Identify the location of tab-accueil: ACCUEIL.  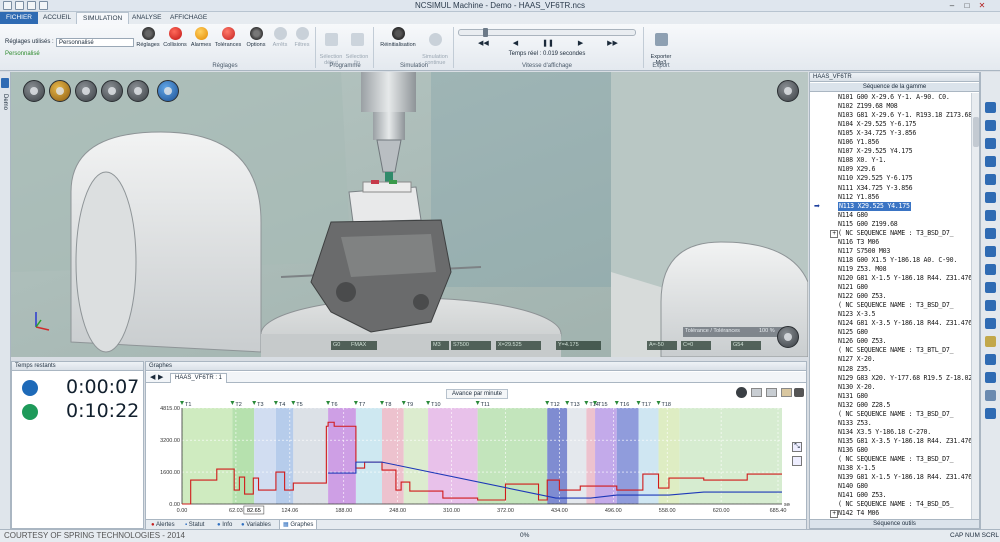
(57, 18).